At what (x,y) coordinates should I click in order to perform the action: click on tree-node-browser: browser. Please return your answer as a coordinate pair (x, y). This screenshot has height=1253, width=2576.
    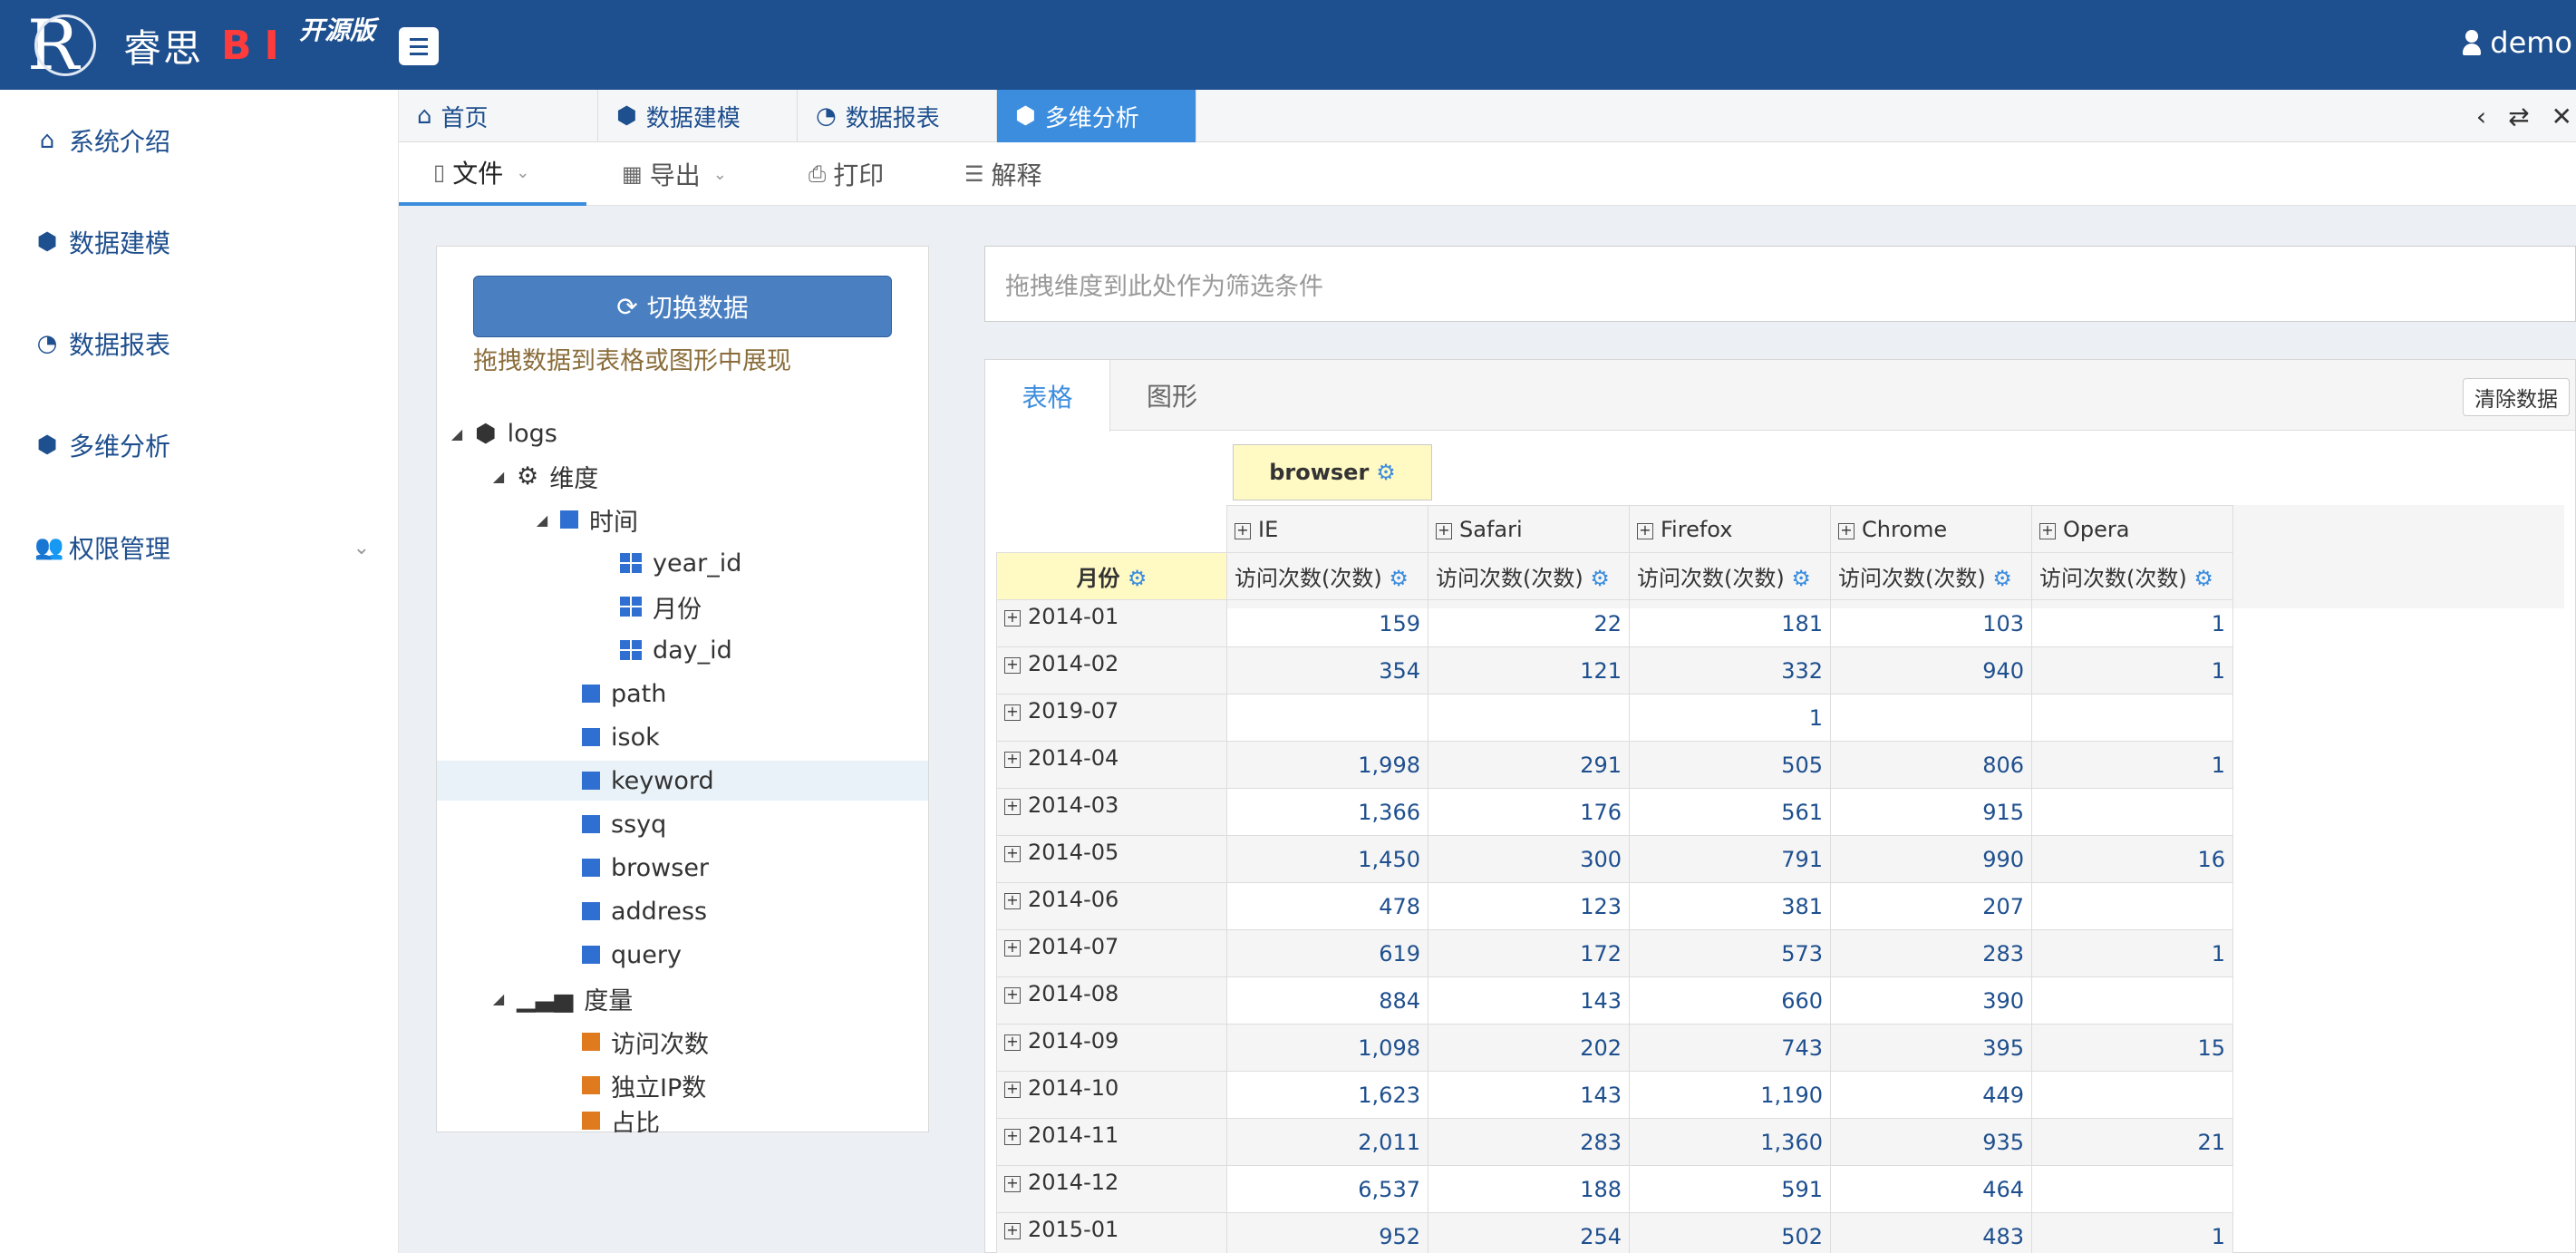
    Looking at the image, I should click on (645, 868).